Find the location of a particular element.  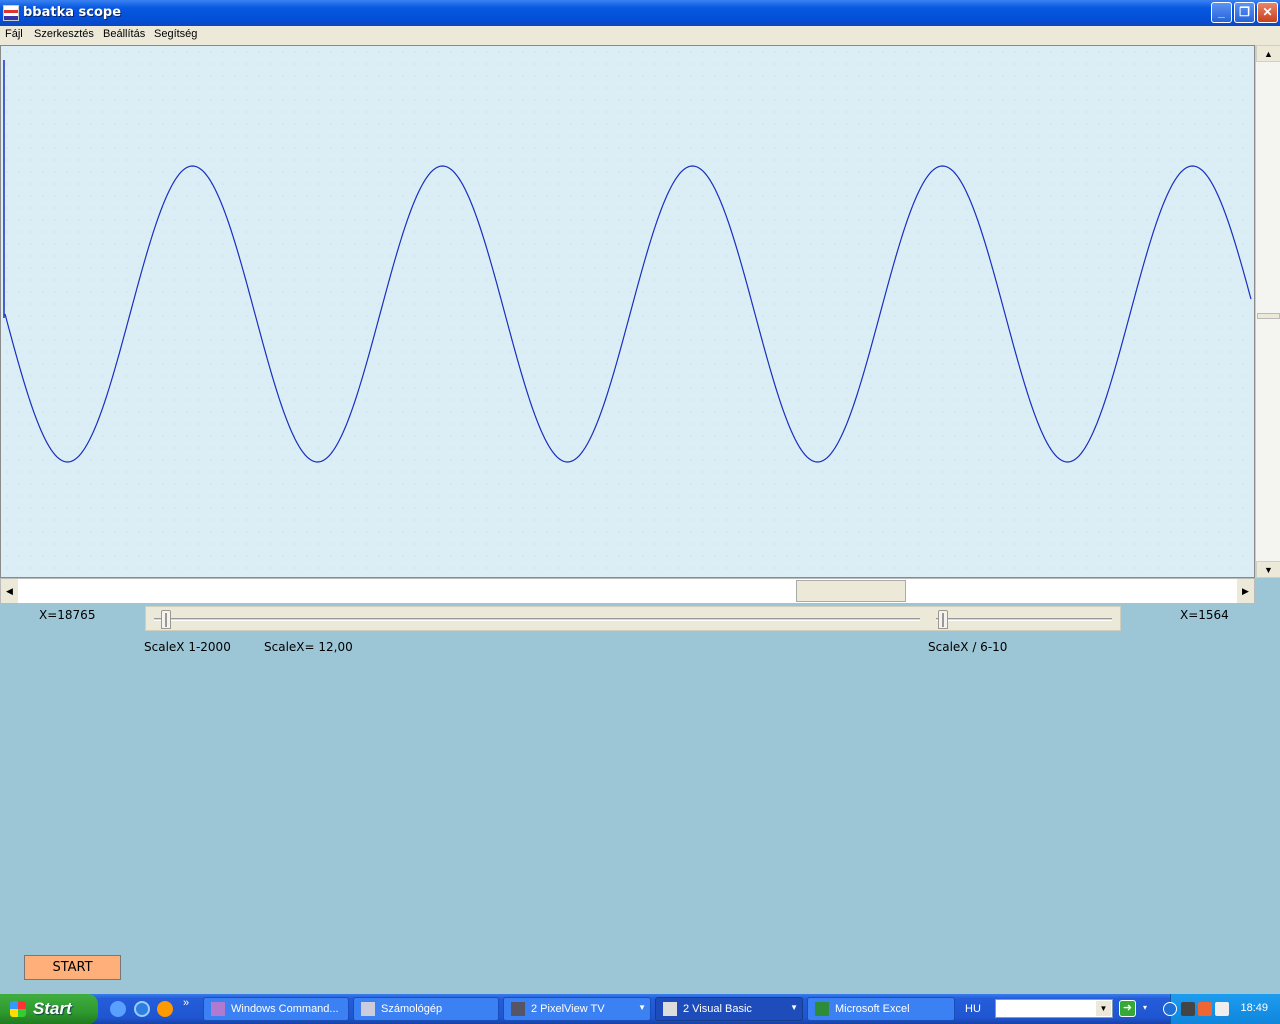

menu-settings: Beállítás is located at coordinates (124, 34).